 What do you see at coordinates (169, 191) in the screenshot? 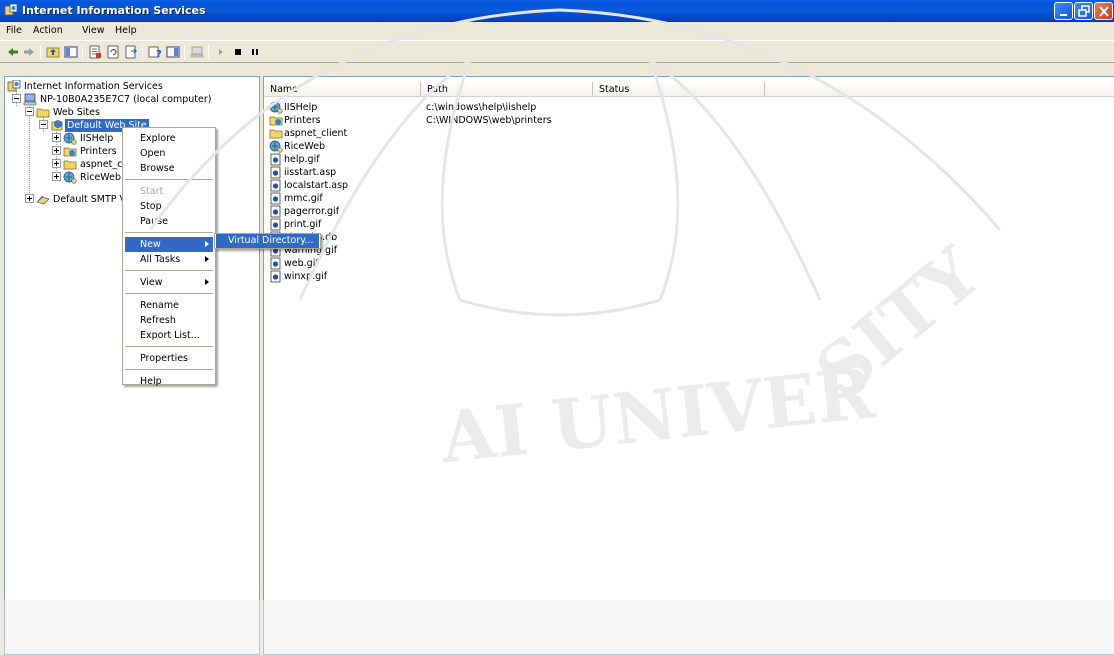
I see `context-menu-item-start: Start` at bounding box center [169, 191].